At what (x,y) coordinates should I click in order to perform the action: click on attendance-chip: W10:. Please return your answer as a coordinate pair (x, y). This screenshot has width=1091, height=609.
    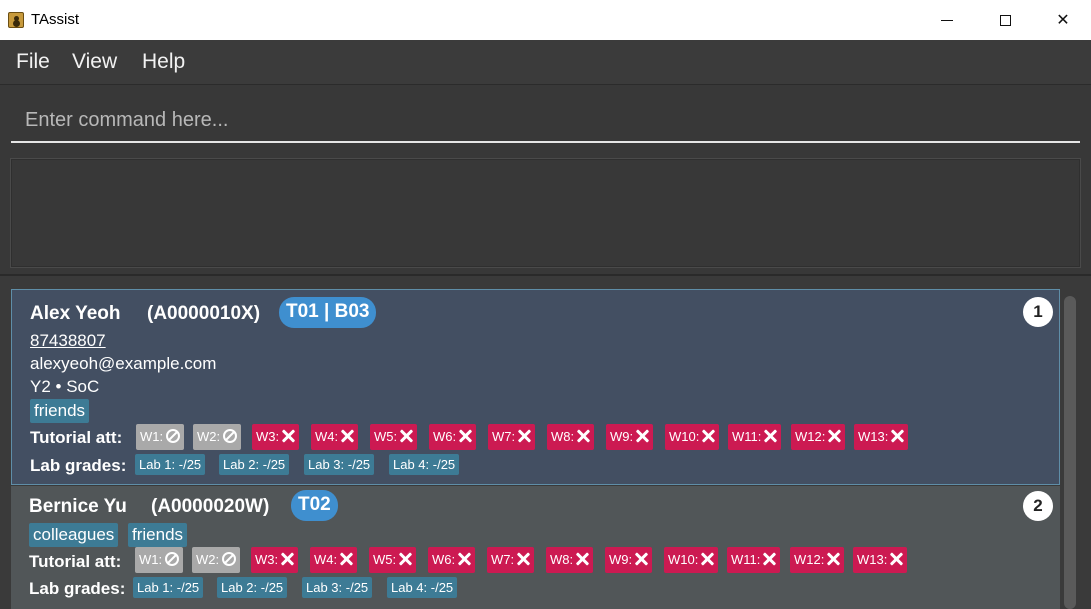
    Looking at the image, I should click on (692, 437).